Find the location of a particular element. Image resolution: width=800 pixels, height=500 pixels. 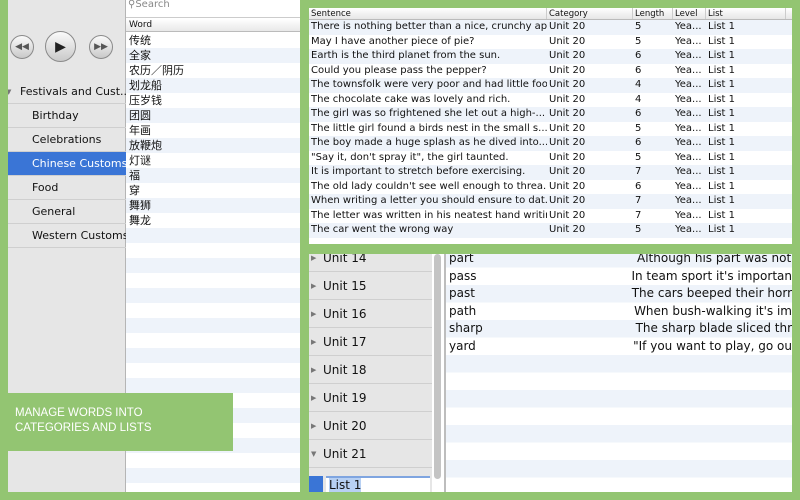

column-list: List is located at coordinates (746, 13).